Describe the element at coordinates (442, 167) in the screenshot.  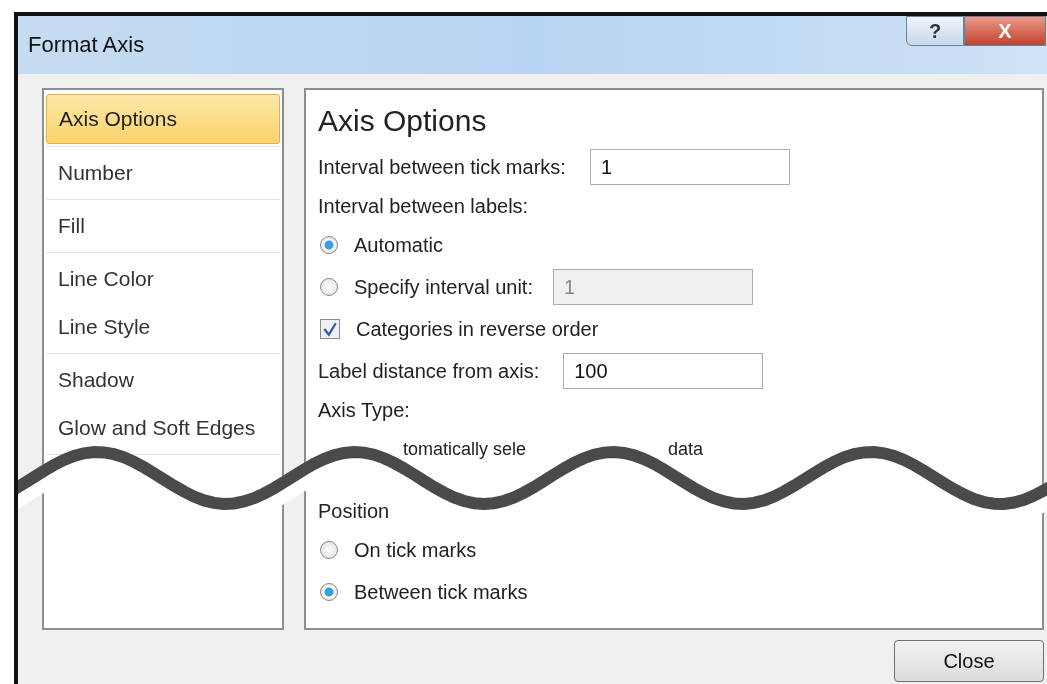
I see `field-label: Interval between tick marks:` at that location.